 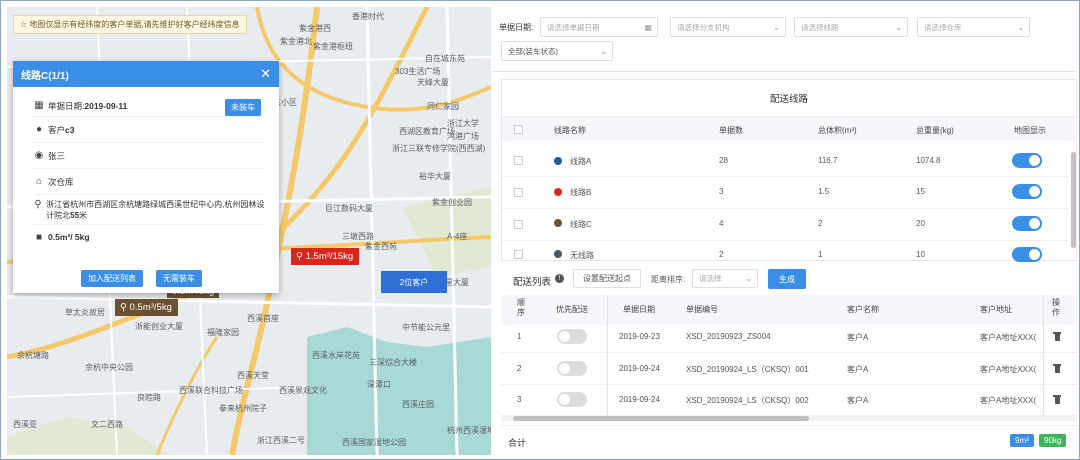 I want to click on popup-warehouse-row: ⌂ 次仓库, so click(x=149, y=182).